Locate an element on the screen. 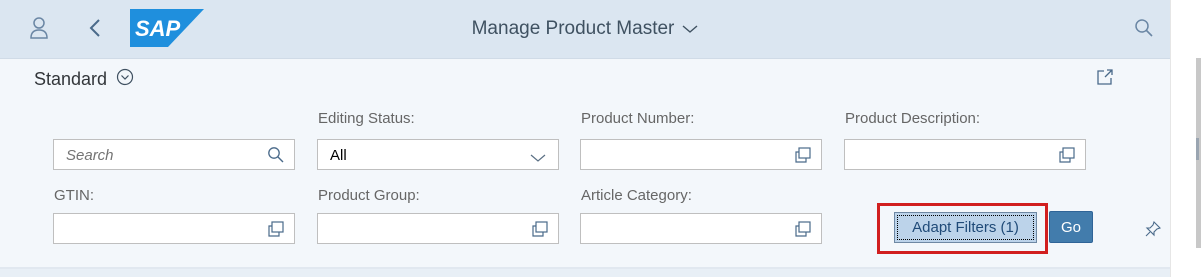 The height and width of the screenshot is (277, 1201). product-number-label: Product Number: is located at coordinates (638, 118).